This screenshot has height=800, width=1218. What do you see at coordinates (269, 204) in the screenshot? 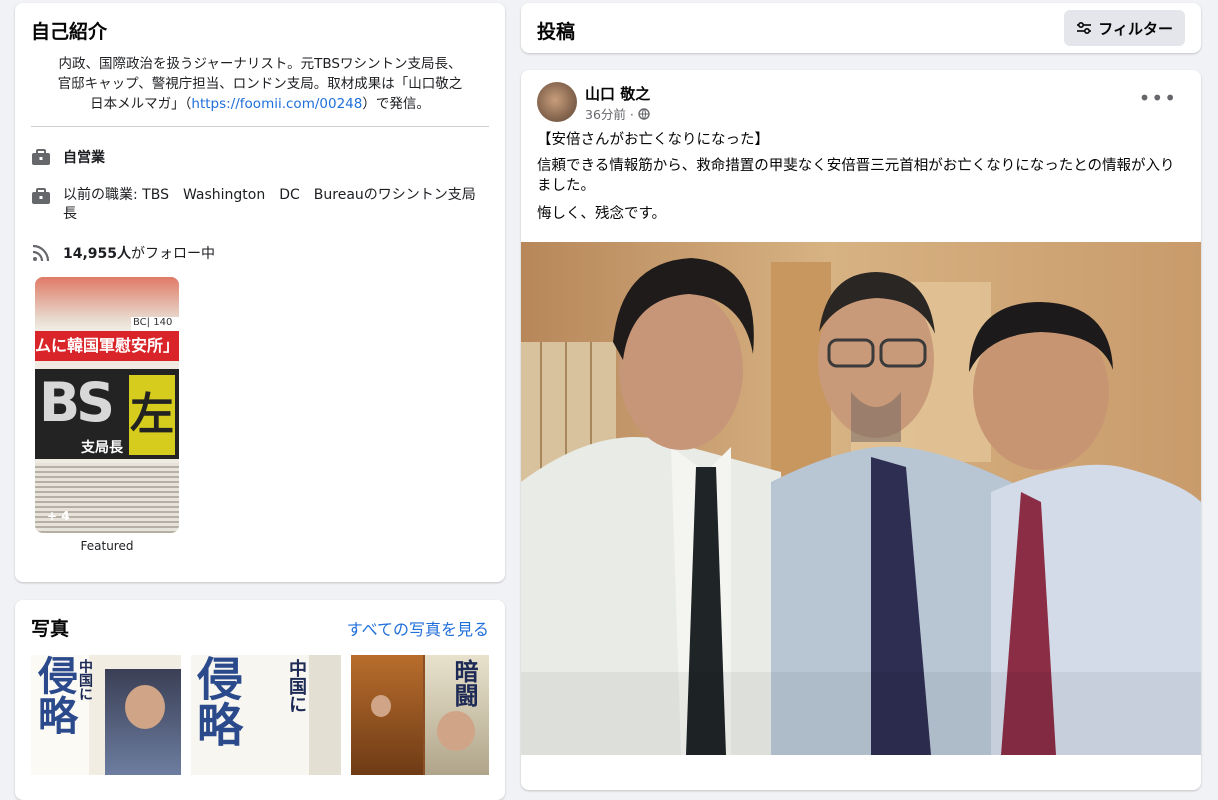
I see `prev-job-text: 以前の職業: TBS Washington DC Bureauのワシントン支局長` at bounding box center [269, 204].